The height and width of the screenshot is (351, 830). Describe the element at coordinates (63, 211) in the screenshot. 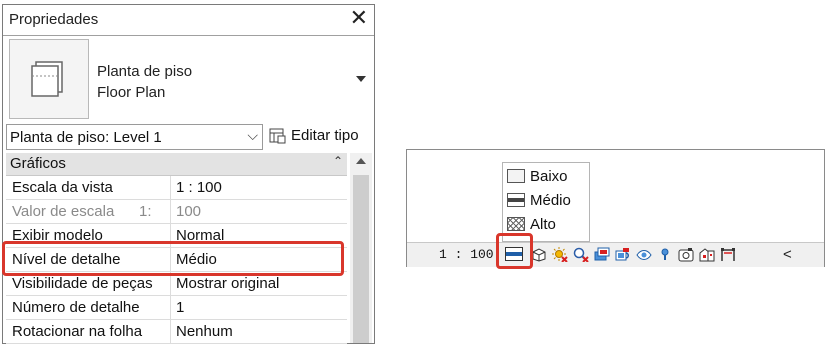

I see `property-label-text: Valor de escala` at that location.